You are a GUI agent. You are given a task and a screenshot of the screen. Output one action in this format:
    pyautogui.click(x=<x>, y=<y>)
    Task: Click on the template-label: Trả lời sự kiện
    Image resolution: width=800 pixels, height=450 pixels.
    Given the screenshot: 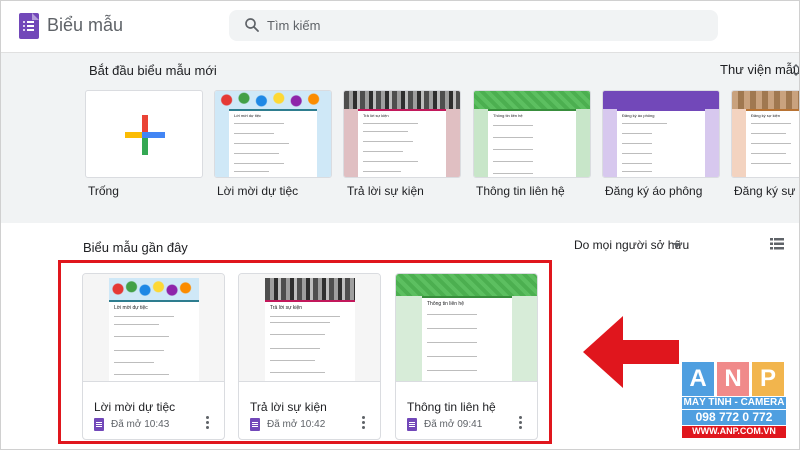 What is the action you would take?
    pyautogui.click(x=385, y=191)
    